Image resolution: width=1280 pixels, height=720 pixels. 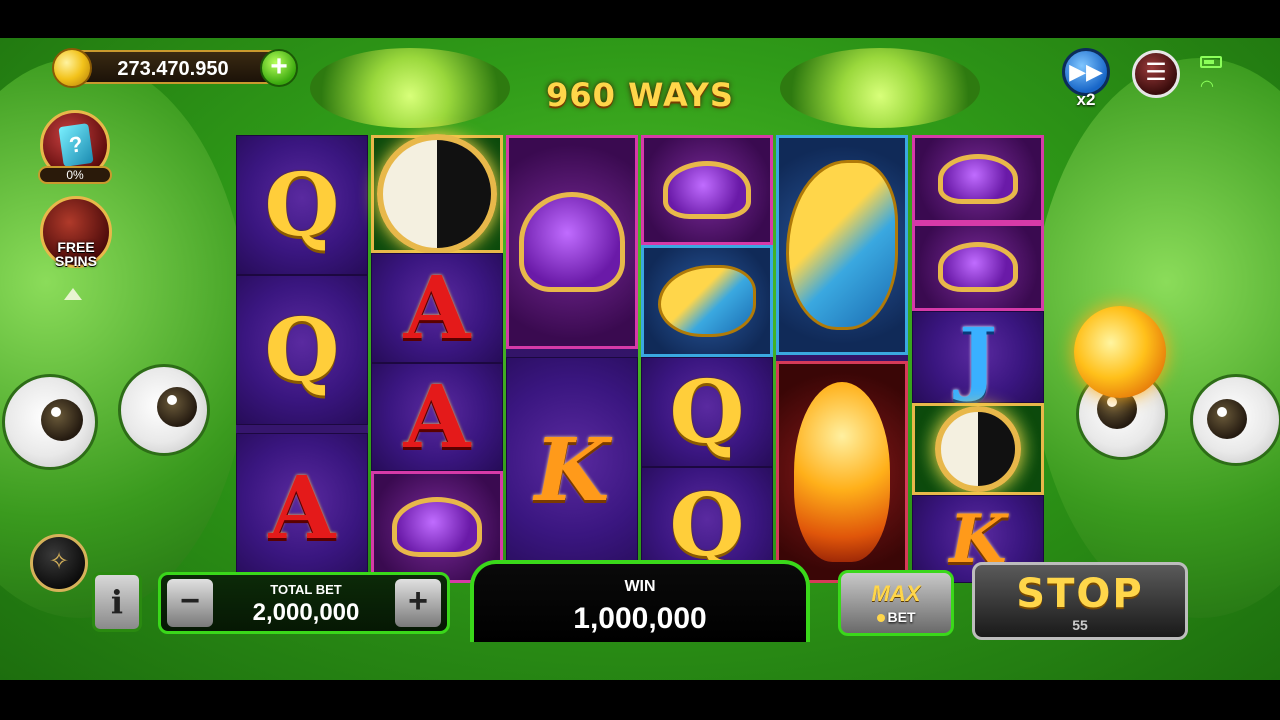 What do you see at coordinates (640, 700) in the screenshot?
I see `letterbox-bottom` at bounding box center [640, 700].